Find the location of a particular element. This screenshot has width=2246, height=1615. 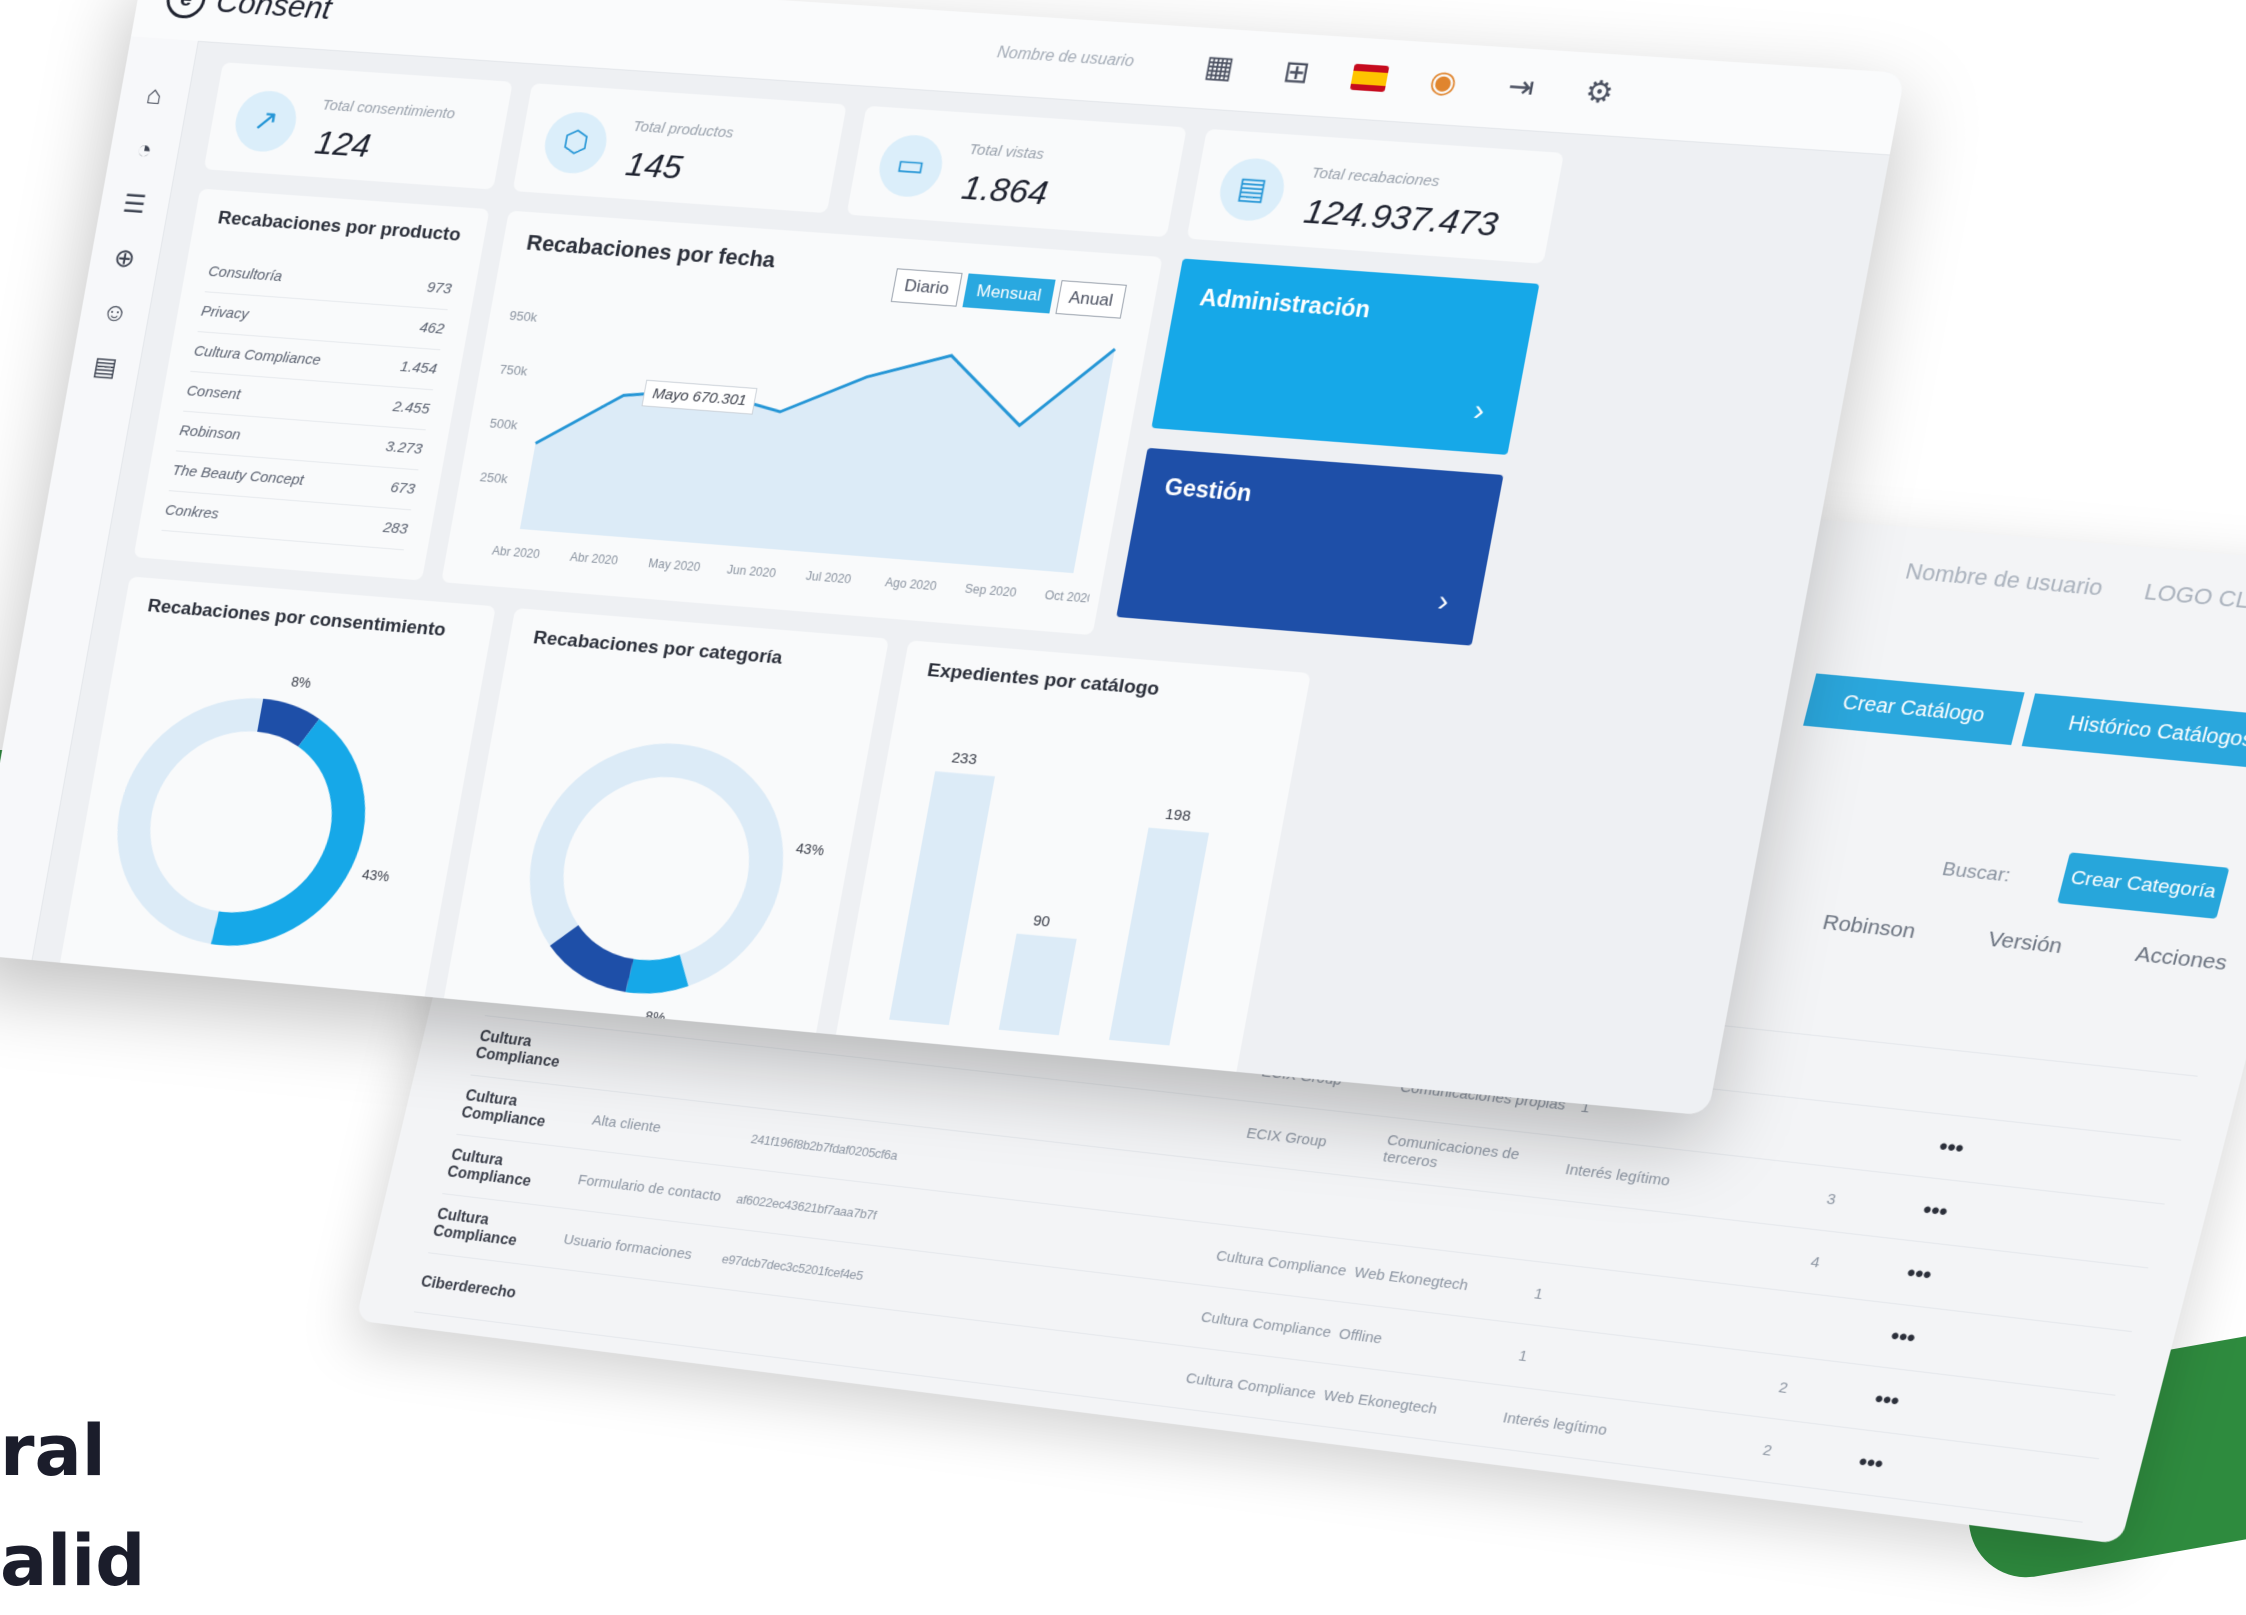

card-title: Recabaciones por consentimiento is located at coordinates (297, 618).